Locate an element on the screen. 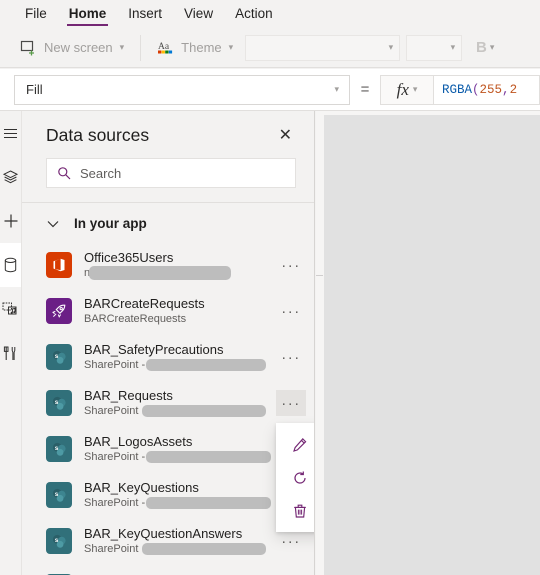  new-screen-button: New screen ▾ is located at coordinates (72, 48).